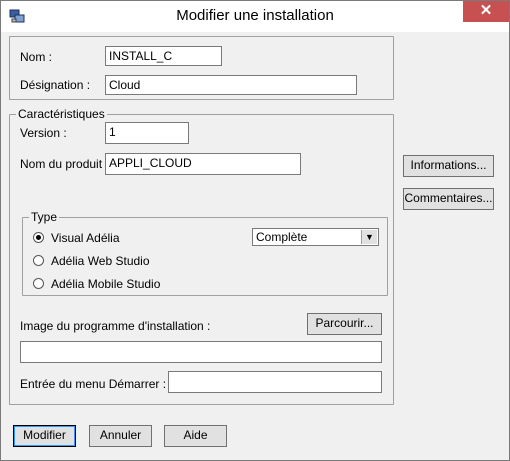  What do you see at coordinates (93, 384) in the screenshot?
I see `menu-label: Entrée du menu Démarrer :` at bounding box center [93, 384].